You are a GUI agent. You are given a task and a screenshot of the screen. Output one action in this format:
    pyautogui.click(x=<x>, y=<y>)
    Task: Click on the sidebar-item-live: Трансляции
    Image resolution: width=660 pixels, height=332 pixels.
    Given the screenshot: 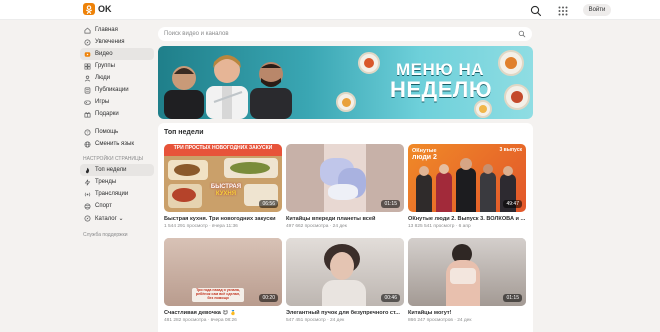 What is the action you would take?
    pyautogui.click(x=117, y=194)
    